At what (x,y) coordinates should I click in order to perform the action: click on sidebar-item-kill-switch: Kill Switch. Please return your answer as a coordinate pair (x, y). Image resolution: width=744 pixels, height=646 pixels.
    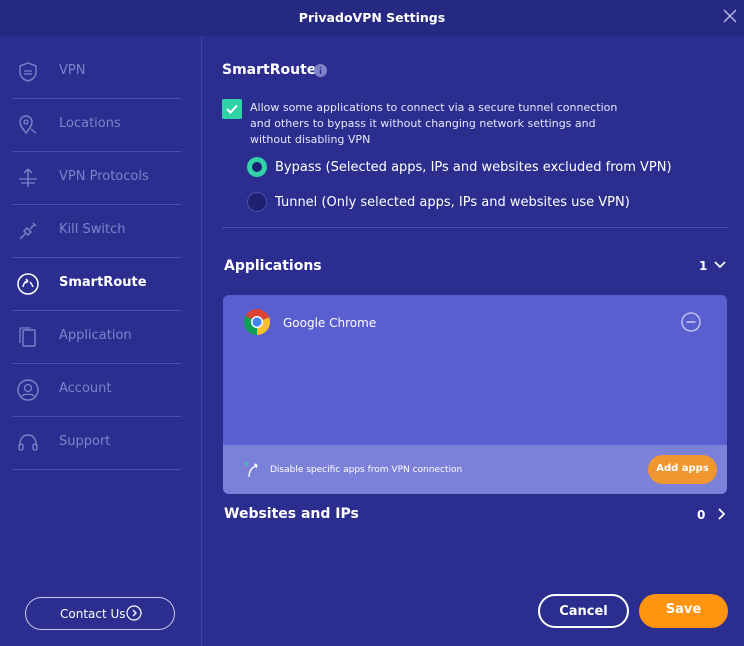
    Looking at the image, I should click on (96, 231).